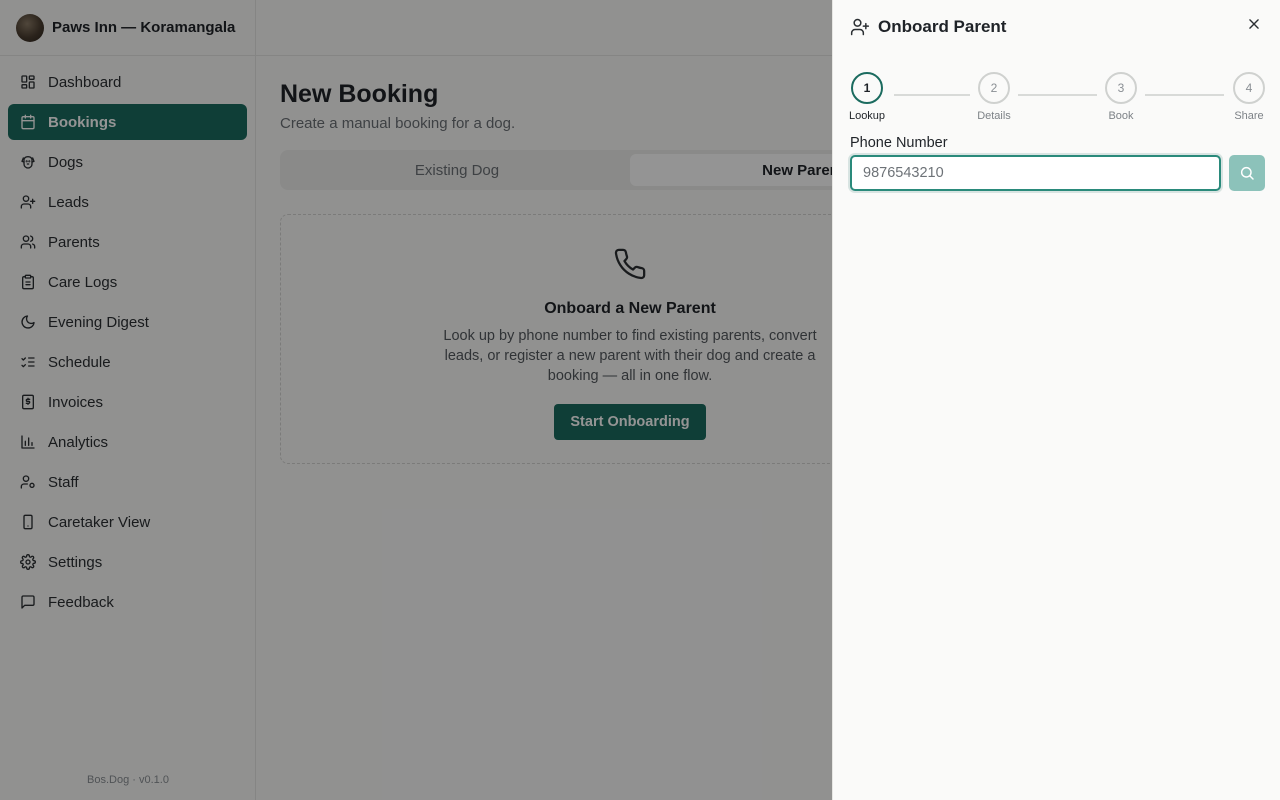  What do you see at coordinates (860, 27) in the screenshot?
I see `user-plus-icon` at bounding box center [860, 27].